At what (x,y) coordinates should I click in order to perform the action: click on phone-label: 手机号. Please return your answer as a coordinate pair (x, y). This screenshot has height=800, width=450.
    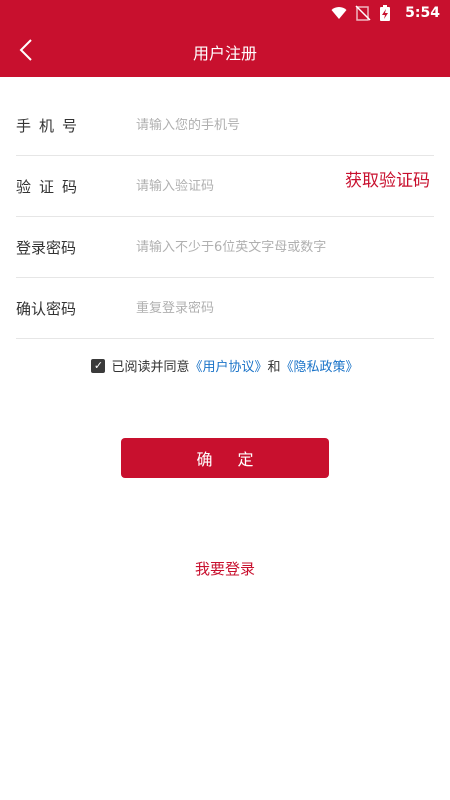
    Looking at the image, I should click on (51, 125).